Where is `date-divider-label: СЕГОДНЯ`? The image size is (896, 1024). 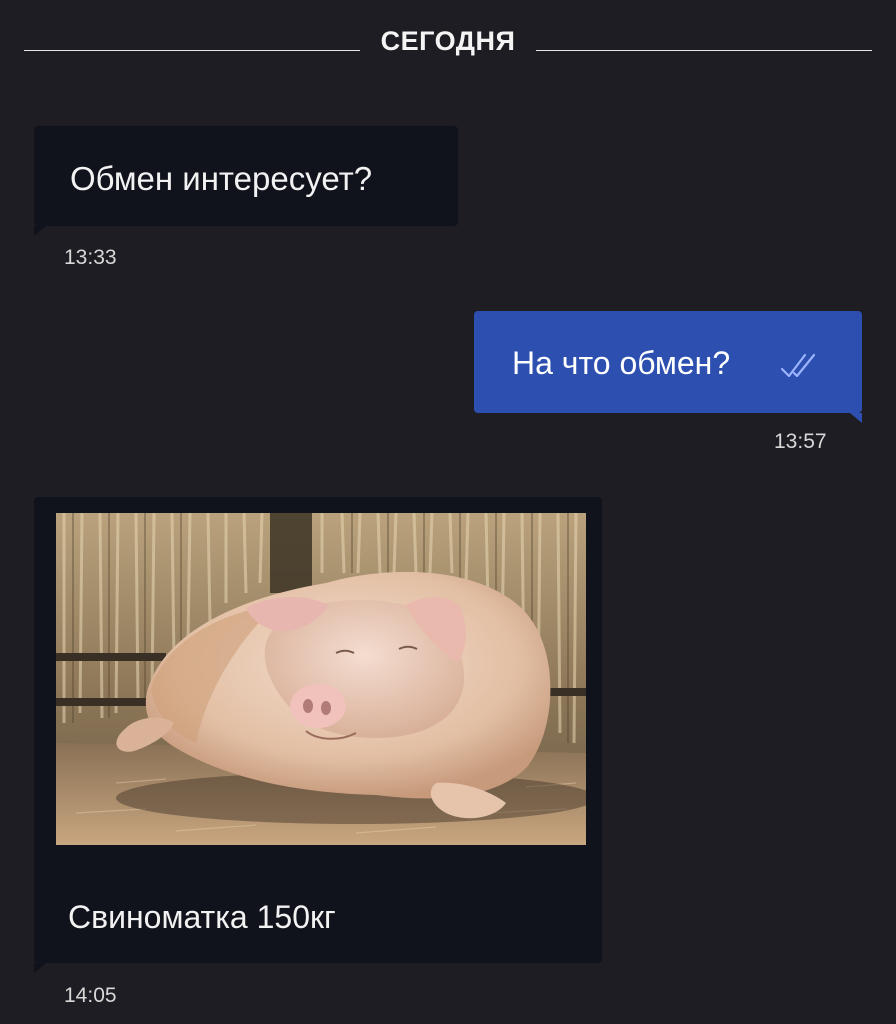
date-divider-label: СЕГОДНЯ is located at coordinates (448, 41).